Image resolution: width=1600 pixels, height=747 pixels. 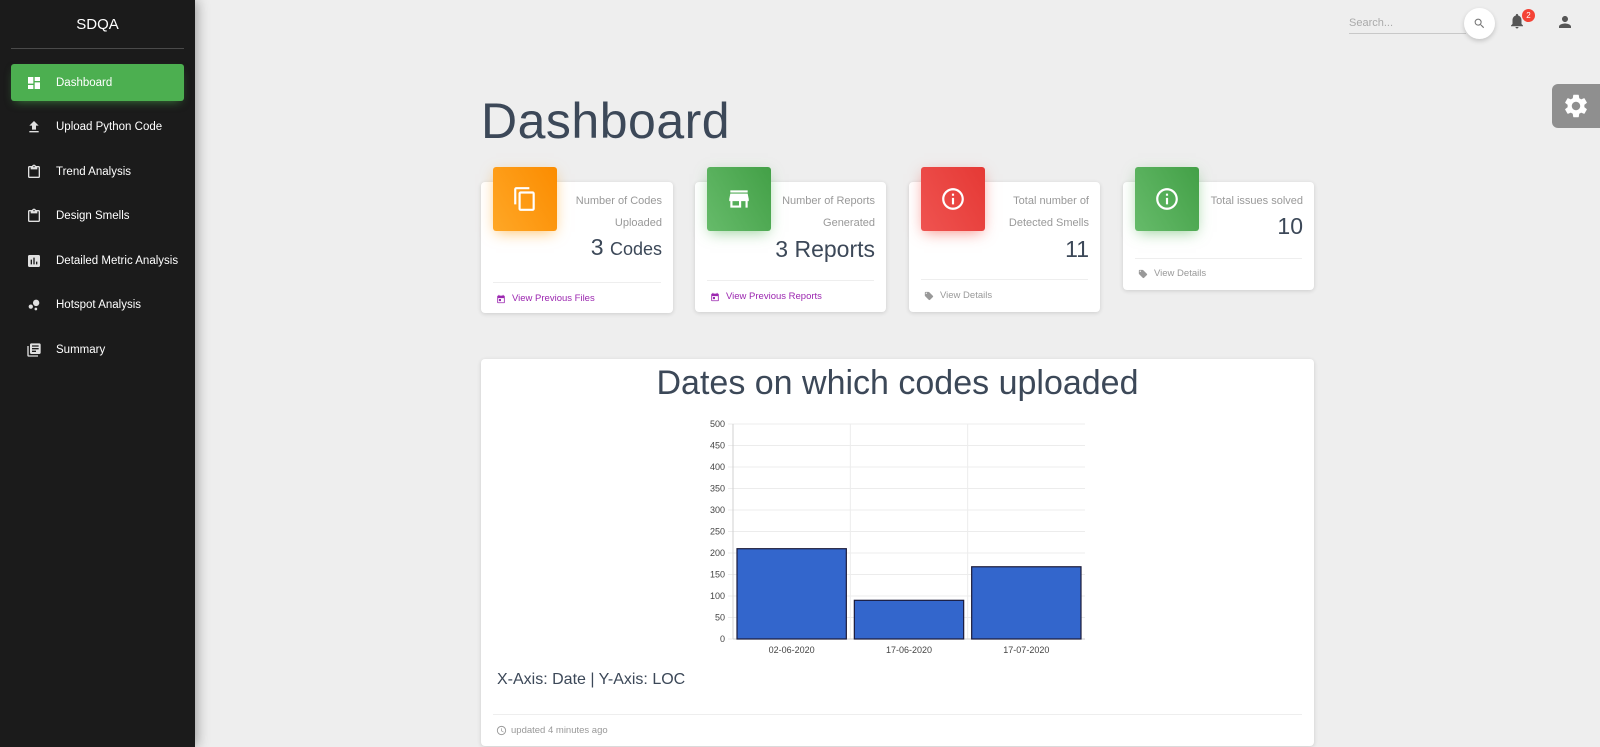 I want to click on gear-icon, so click(x=1576, y=106).